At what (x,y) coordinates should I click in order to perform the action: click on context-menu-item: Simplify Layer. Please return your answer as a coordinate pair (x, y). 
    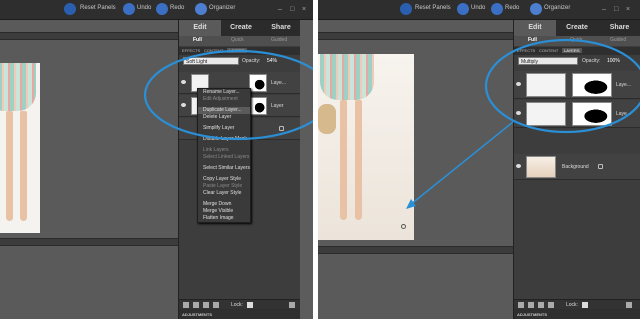
    Looking at the image, I should click on (224, 128).